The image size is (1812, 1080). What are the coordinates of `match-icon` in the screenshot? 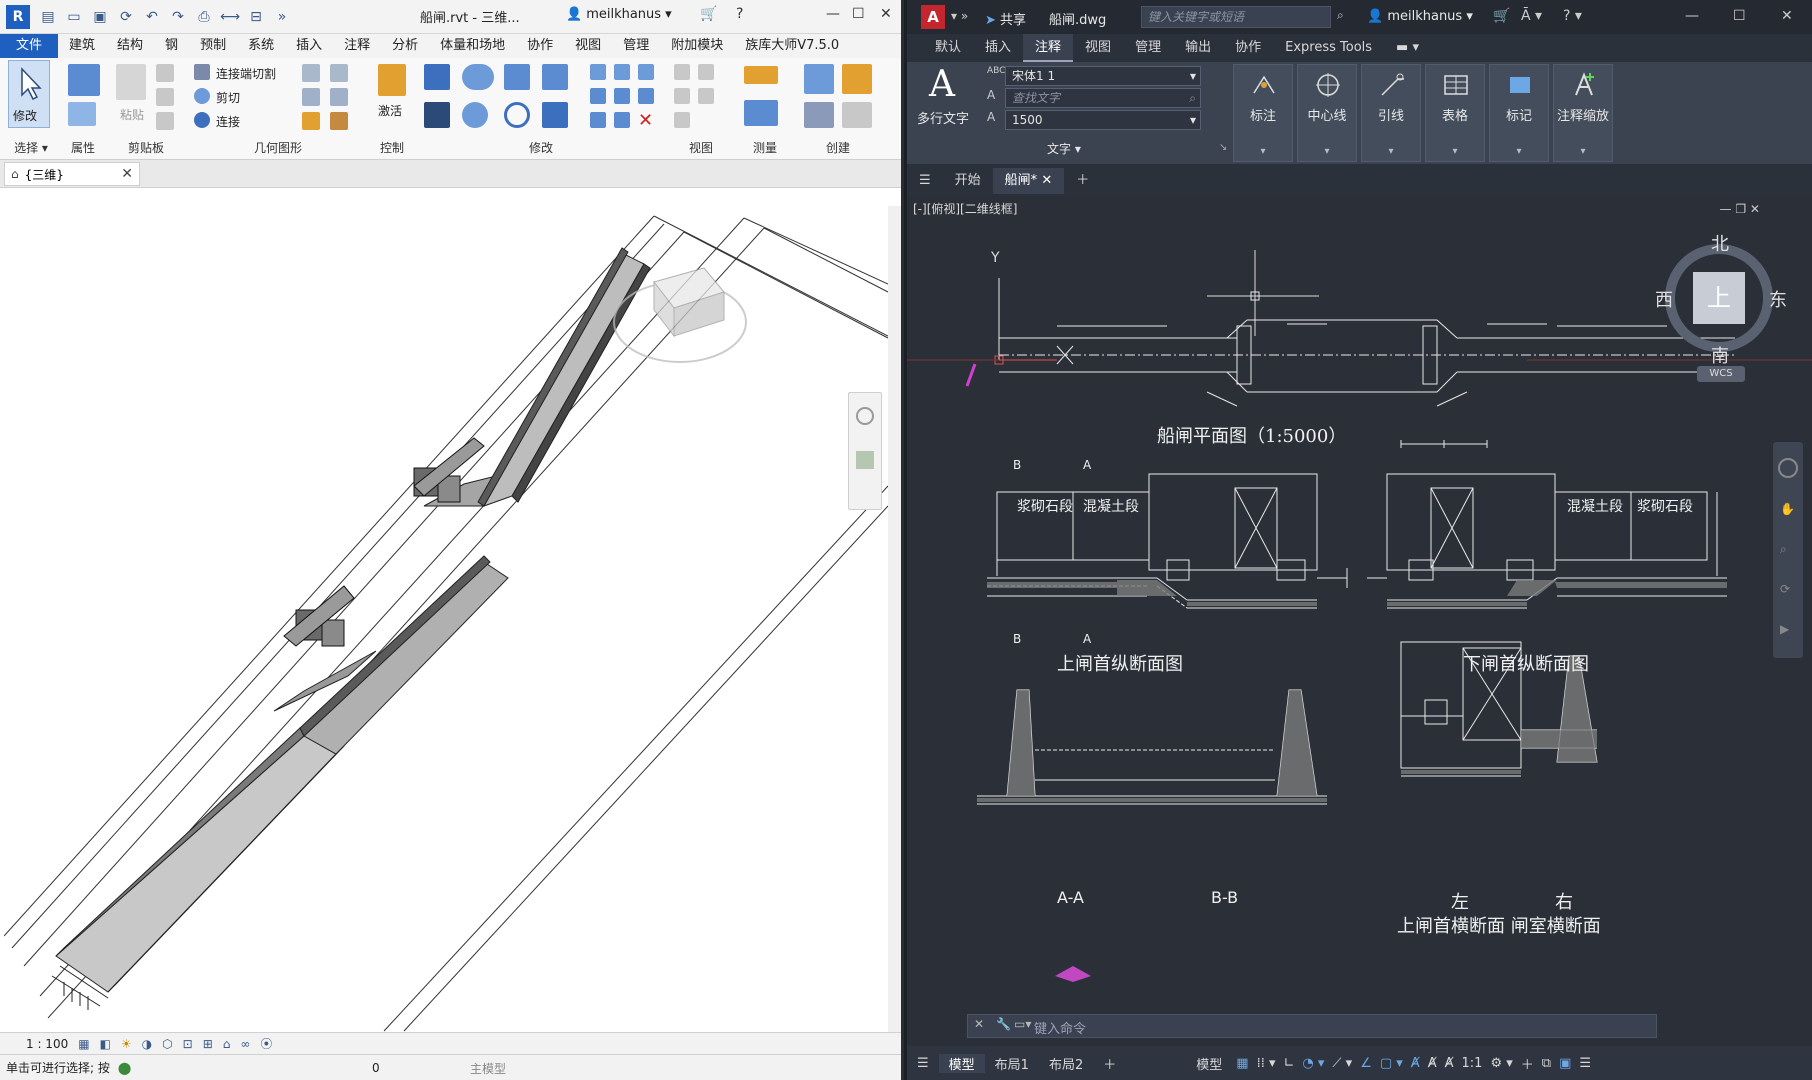 It's located at (165, 121).